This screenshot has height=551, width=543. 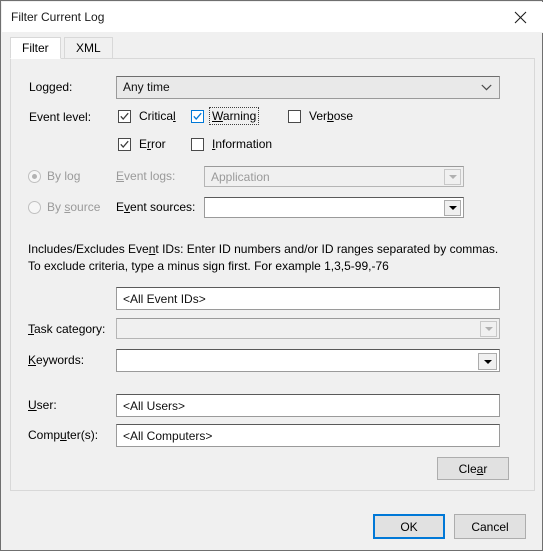 I want to click on radio-by-source-label: By source, so click(x=74, y=207).